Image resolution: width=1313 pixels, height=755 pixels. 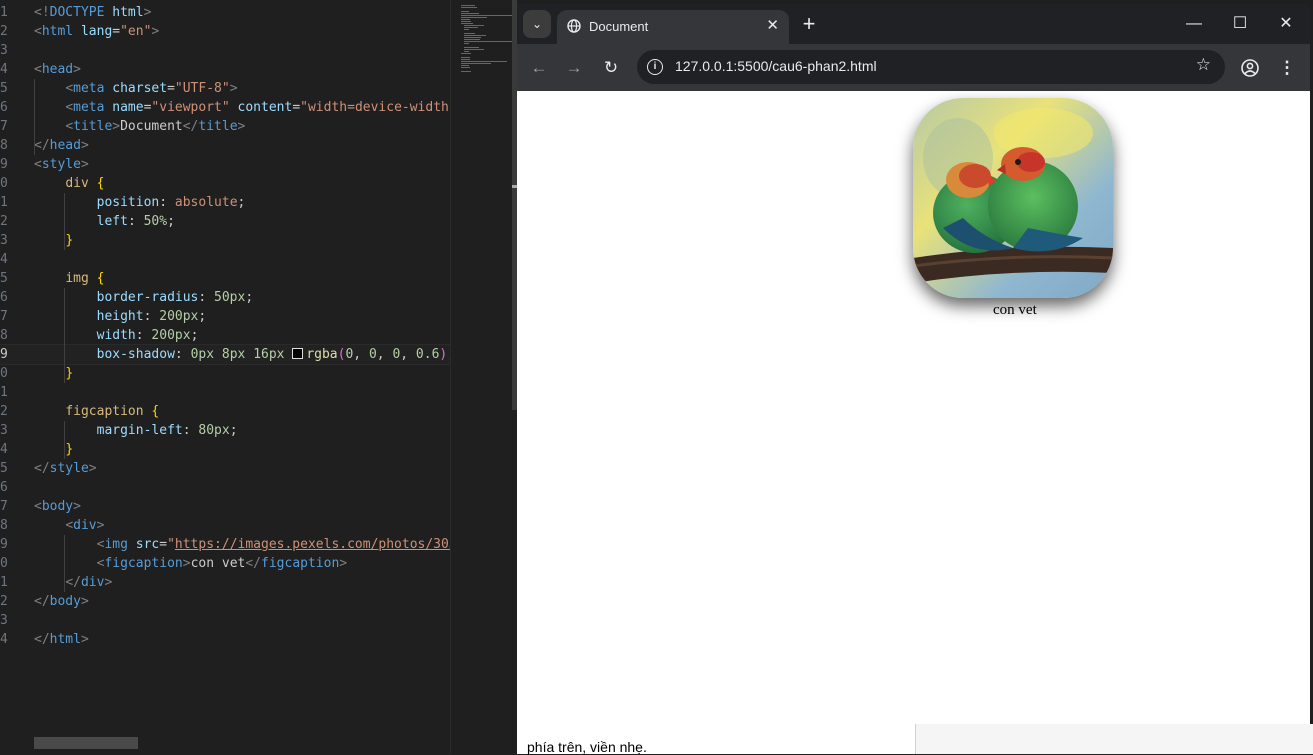 What do you see at coordinates (1286, 24) in the screenshot?
I see `window-close-icon: ✕` at bounding box center [1286, 24].